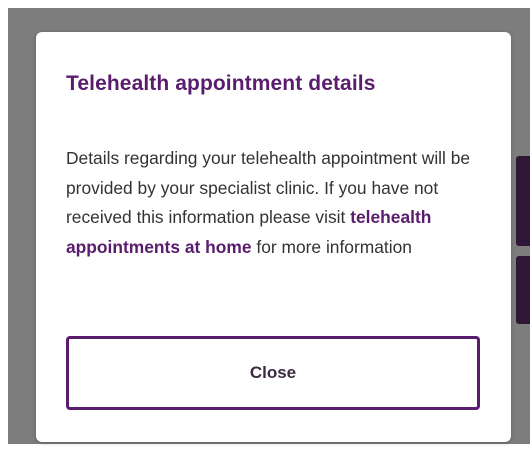 This screenshot has width=530, height=452. Describe the element at coordinates (221, 83) in the screenshot. I see `dialog-title: Telehealth appointment details` at that location.